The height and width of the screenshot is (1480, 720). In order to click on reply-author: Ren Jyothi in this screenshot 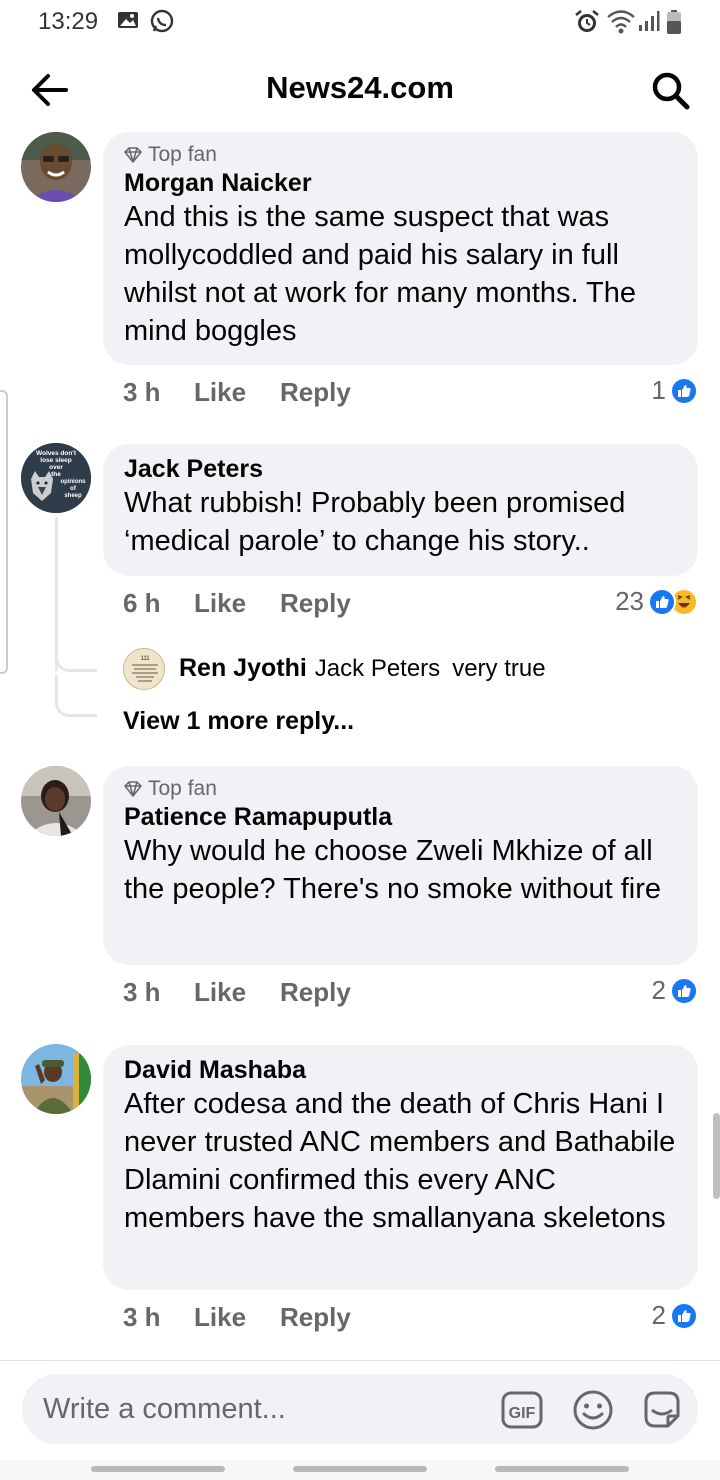, I will do `click(243, 668)`.